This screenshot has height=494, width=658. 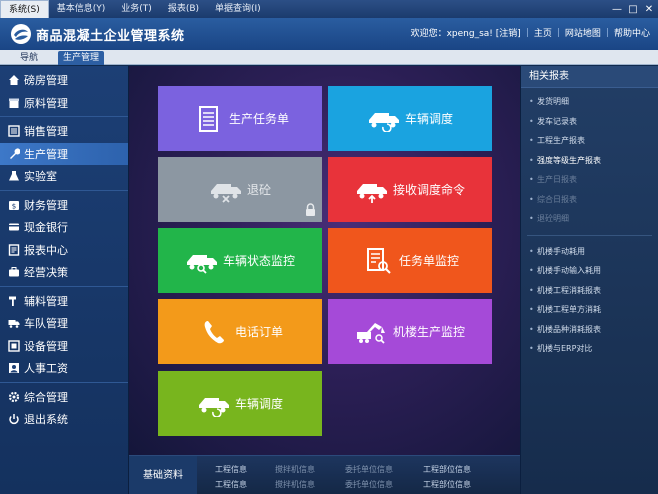 I want to click on report-link: 发车记录表, so click(x=589, y=122).